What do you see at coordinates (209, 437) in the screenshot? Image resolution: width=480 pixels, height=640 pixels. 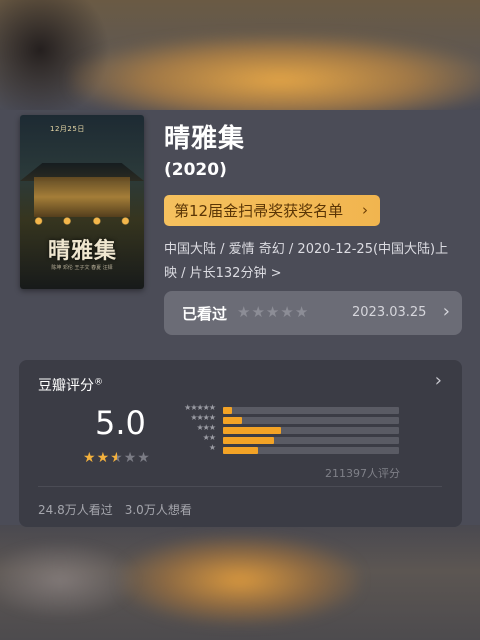 I see `distribution-stars-label: ★★` at bounding box center [209, 437].